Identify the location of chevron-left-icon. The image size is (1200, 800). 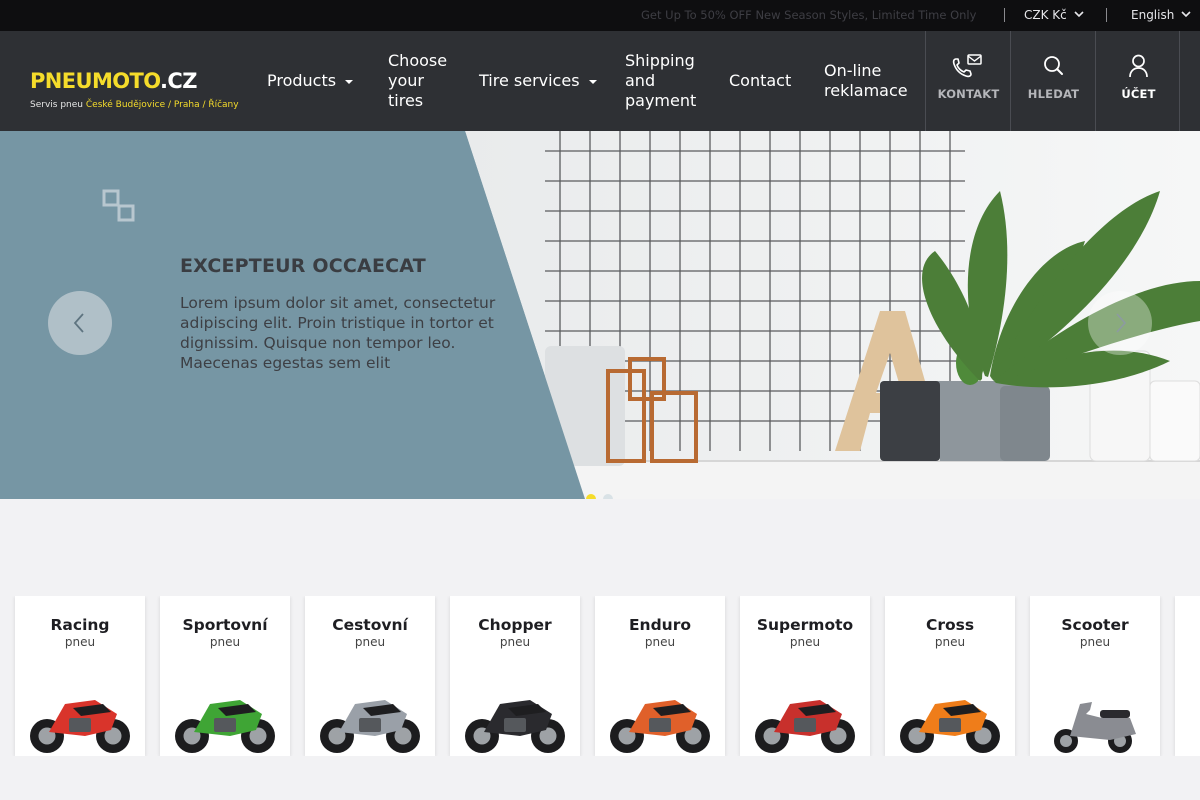
(78, 323).